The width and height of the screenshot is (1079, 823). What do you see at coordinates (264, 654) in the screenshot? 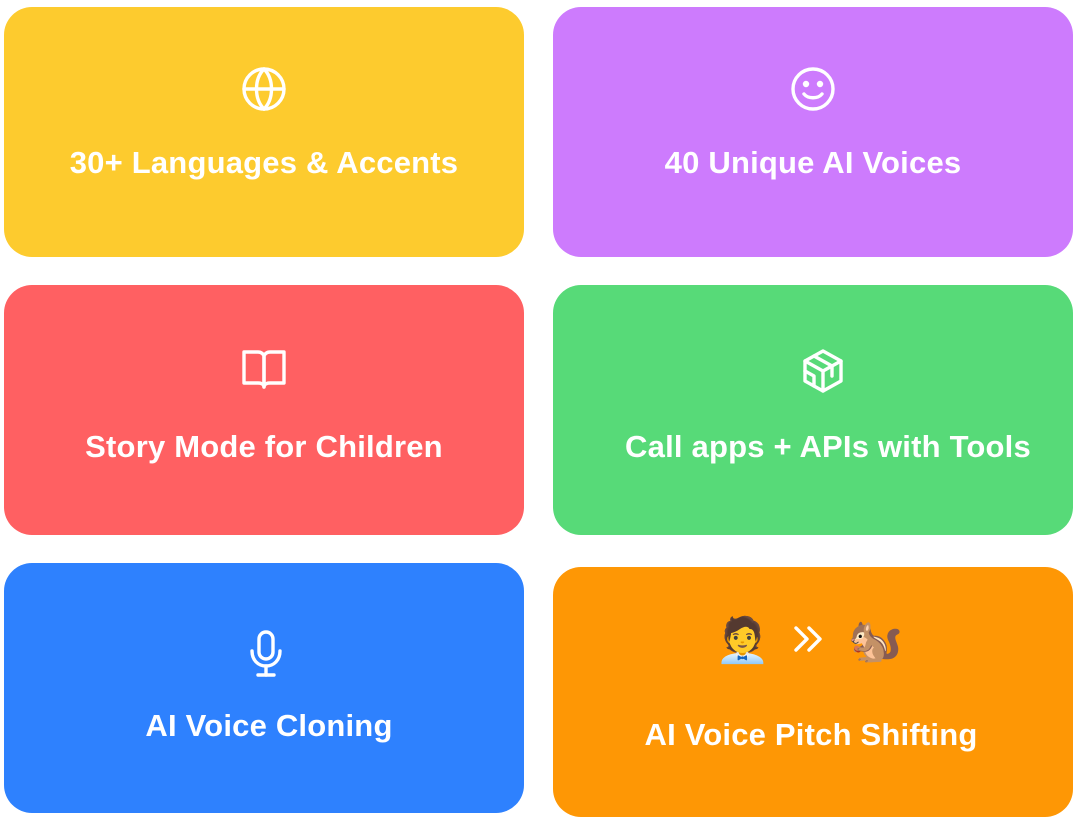
I see `microphone-icon` at bounding box center [264, 654].